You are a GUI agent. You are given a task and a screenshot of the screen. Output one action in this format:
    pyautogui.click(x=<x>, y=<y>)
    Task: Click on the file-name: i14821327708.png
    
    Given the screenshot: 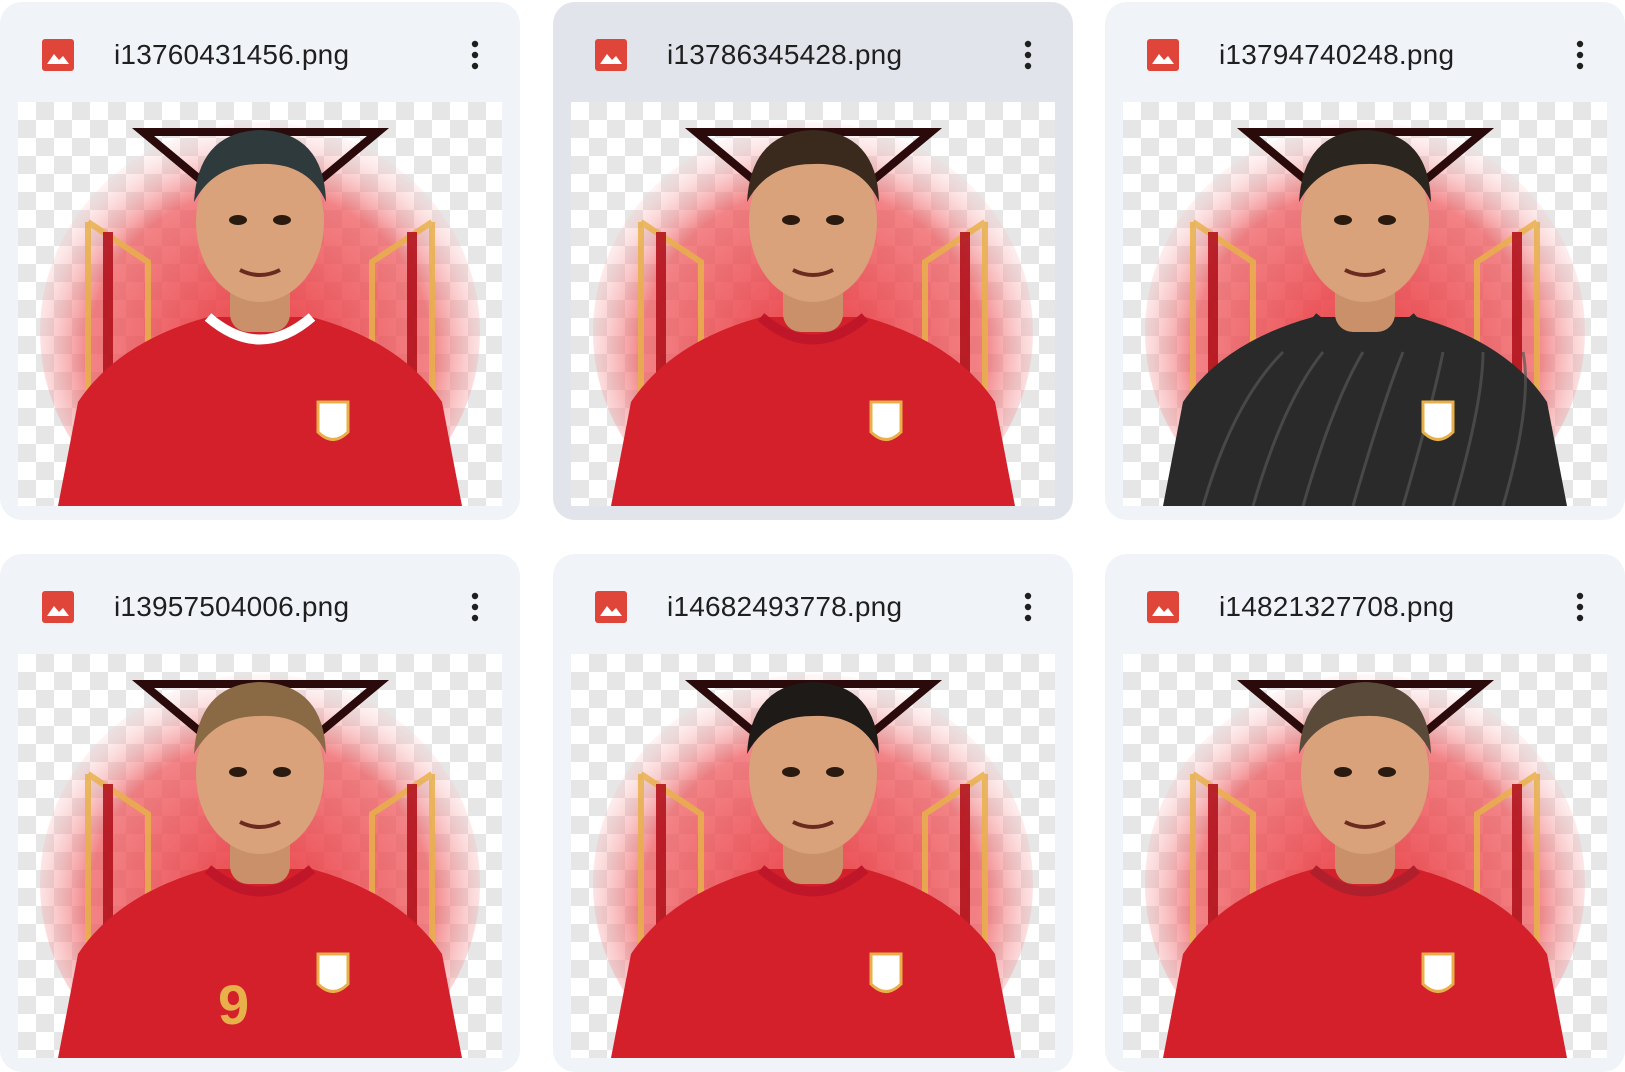 What is the action you would take?
    pyautogui.click(x=1337, y=606)
    